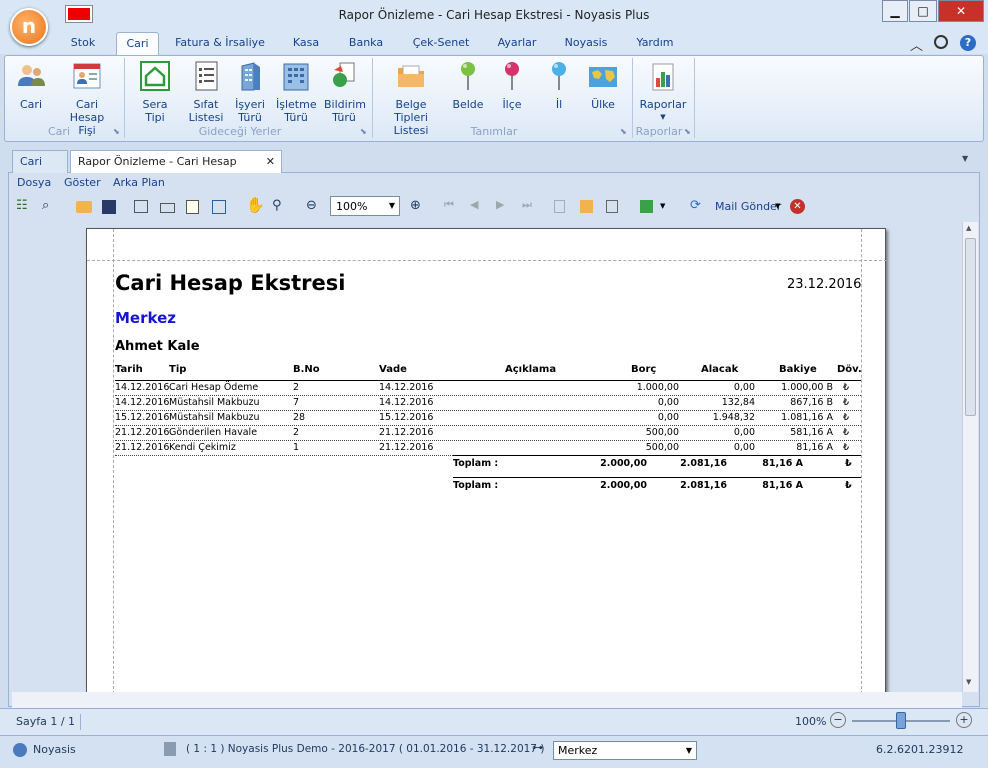 This screenshot has height=768, width=988. What do you see at coordinates (848, 463) in the screenshot?
I see `total-dov: ₺` at bounding box center [848, 463].